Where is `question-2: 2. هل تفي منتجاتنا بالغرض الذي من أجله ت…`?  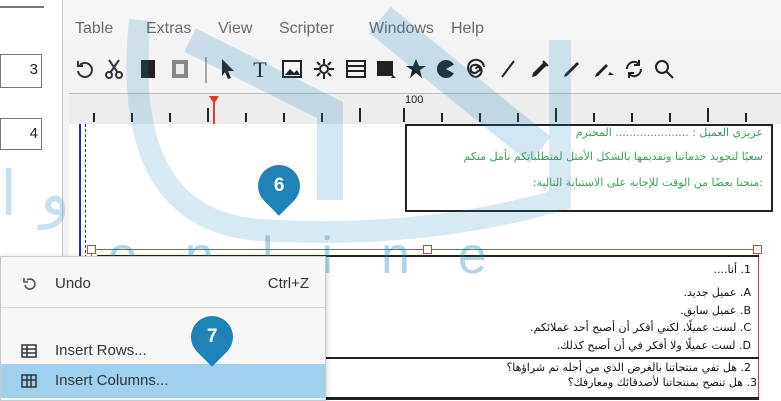
question-2: 2. هل تفي منتجاتنا بالغرض الذي من أجله ت… is located at coordinates (628, 367).